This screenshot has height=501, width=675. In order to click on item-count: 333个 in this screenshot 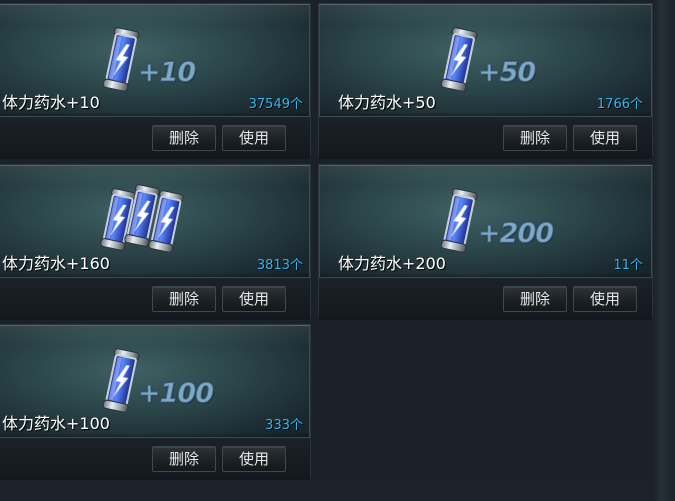, I will do `click(284, 425)`.